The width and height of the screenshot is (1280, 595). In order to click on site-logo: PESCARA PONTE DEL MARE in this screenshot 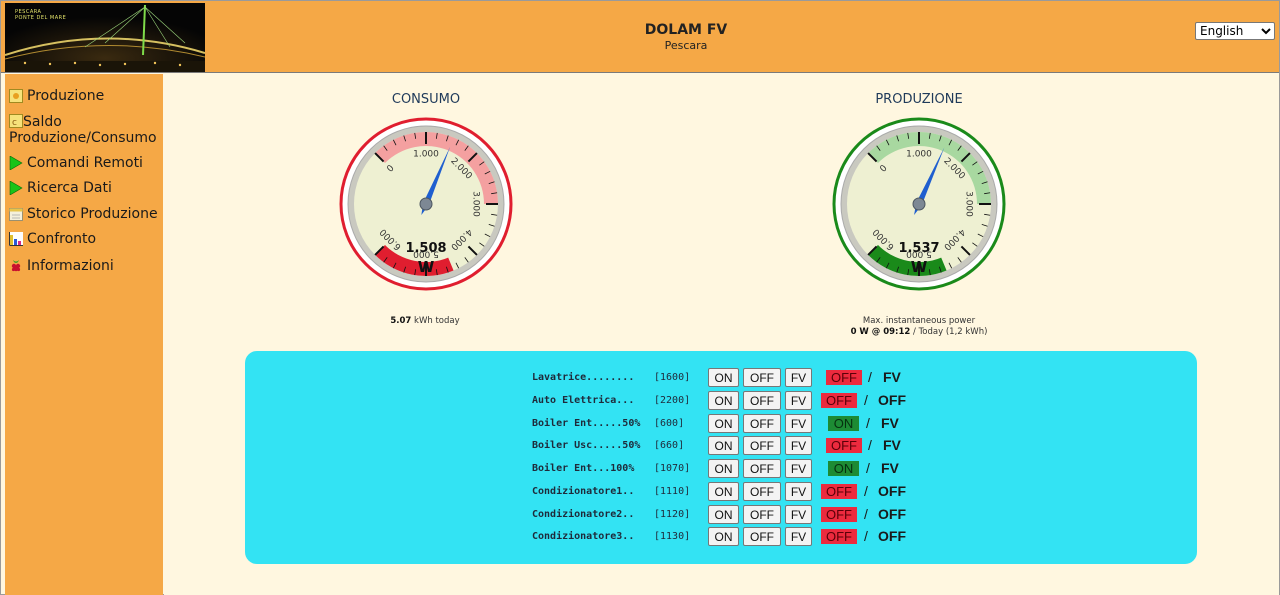, I will do `click(105, 37)`.